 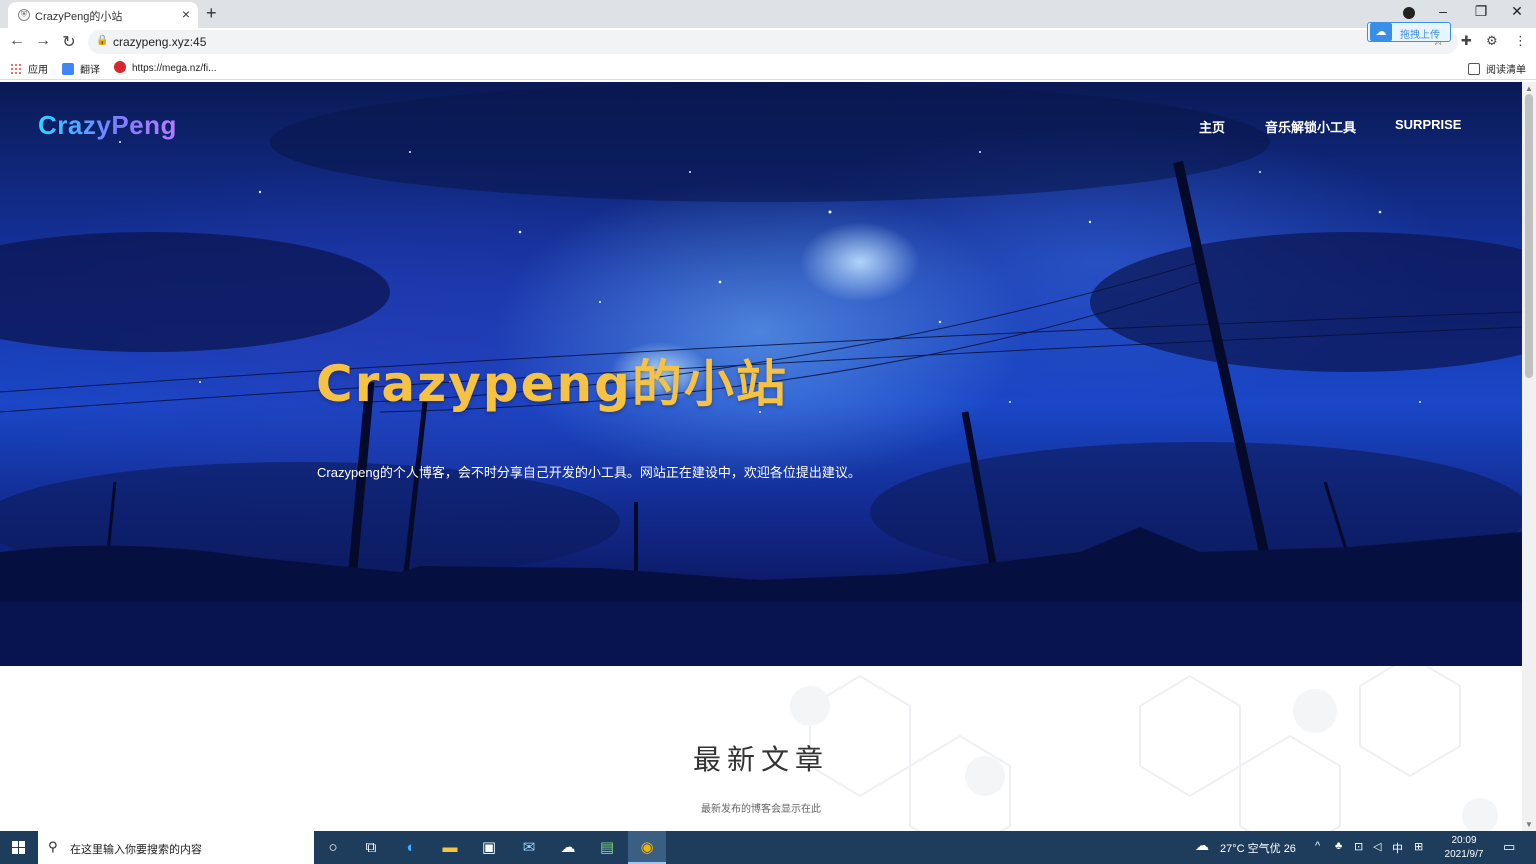 What do you see at coordinates (489, 847) in the screenshot?
I see `microsoft-store-icon: ▣` at bounding box center [489, 847].